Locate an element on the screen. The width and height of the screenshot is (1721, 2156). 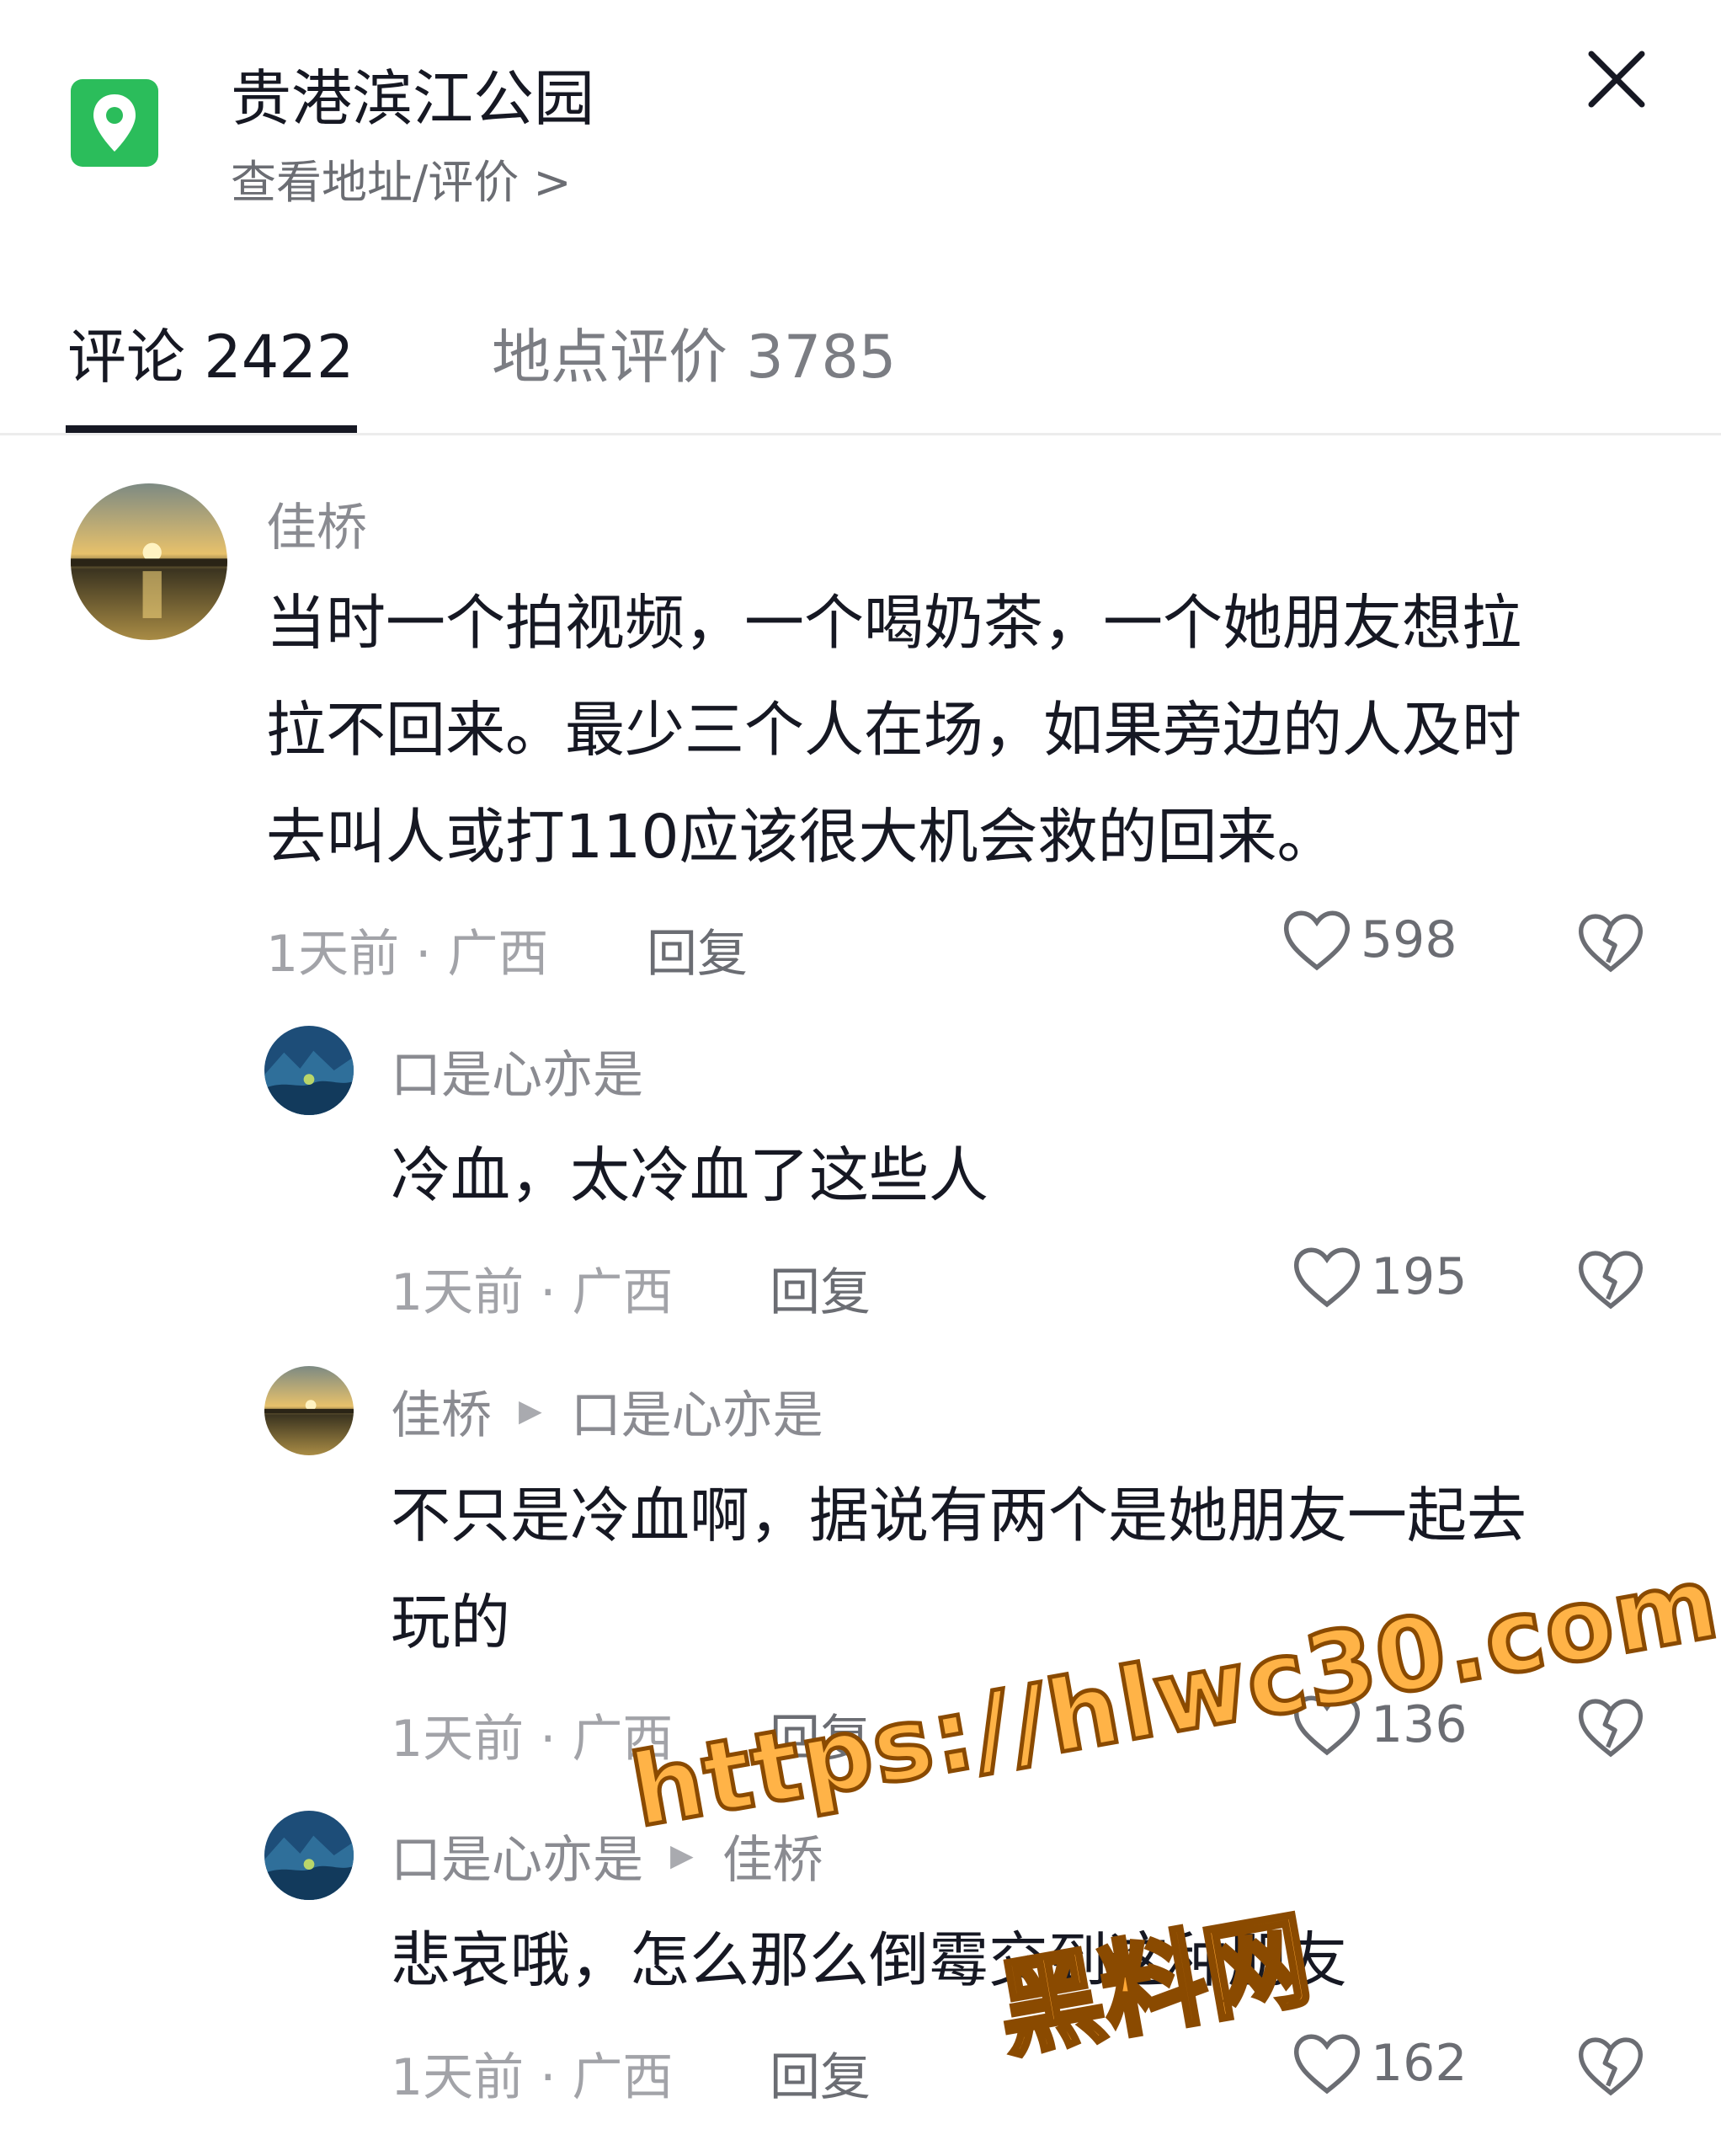
comment-line: 冷血，太冷血了这些人 is located at coordinates (690, 1175).